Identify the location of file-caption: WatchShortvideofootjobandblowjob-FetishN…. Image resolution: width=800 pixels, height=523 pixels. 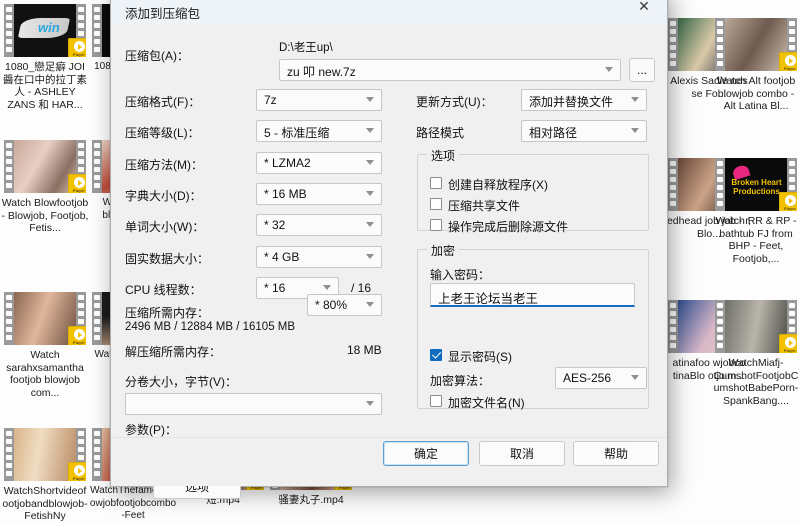
(45, 504).